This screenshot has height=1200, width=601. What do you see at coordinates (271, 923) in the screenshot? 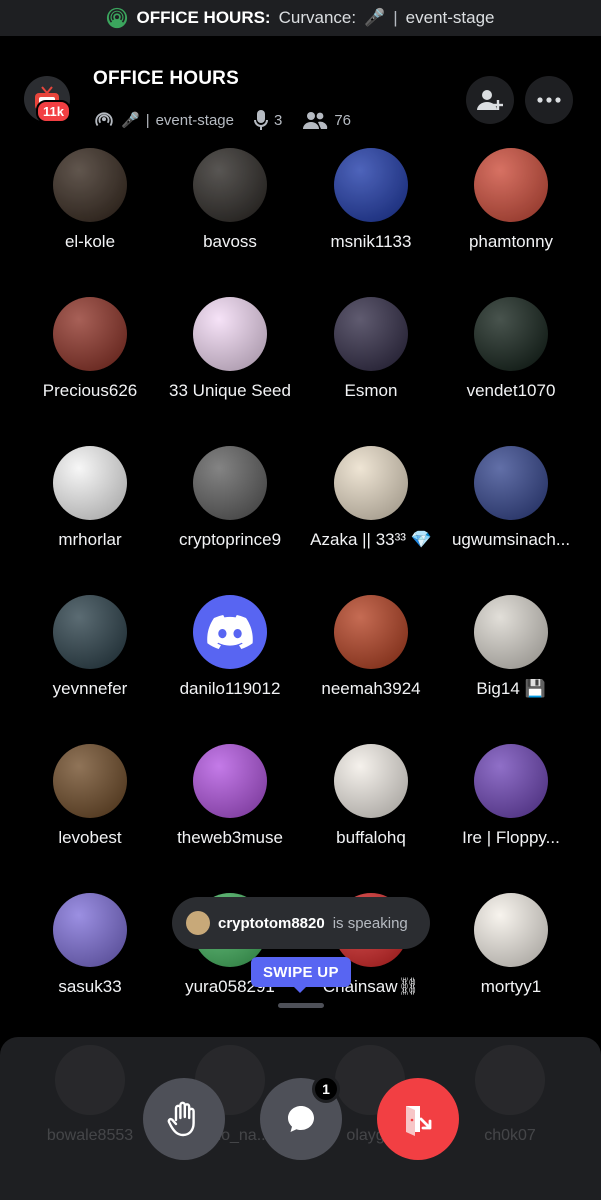
I see `speaking-user: cryptotom8820` at bounding box center [271, 923].